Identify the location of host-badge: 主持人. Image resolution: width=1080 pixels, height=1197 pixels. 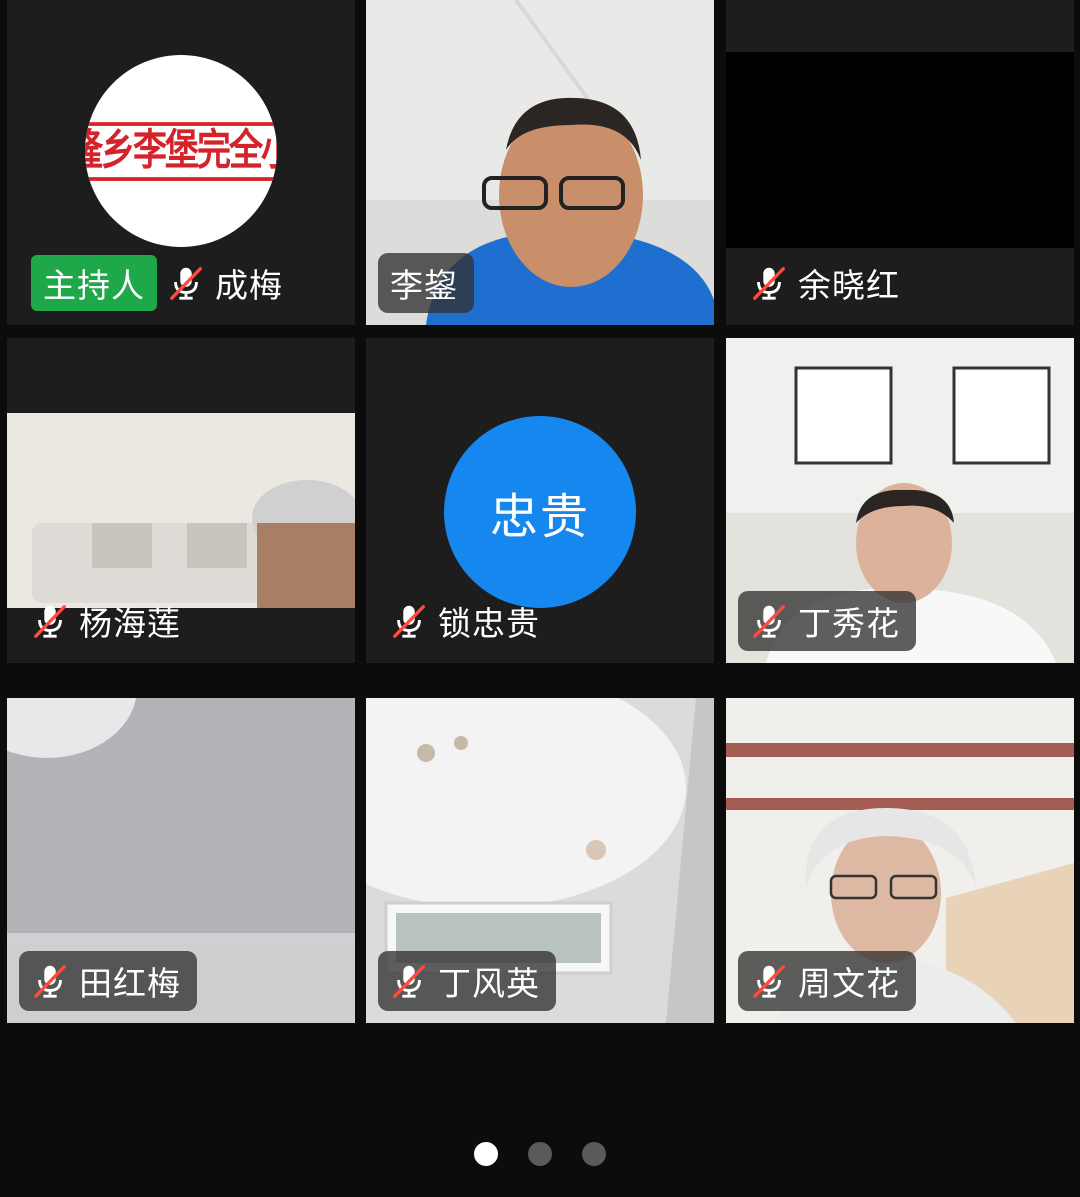
(94, 283).